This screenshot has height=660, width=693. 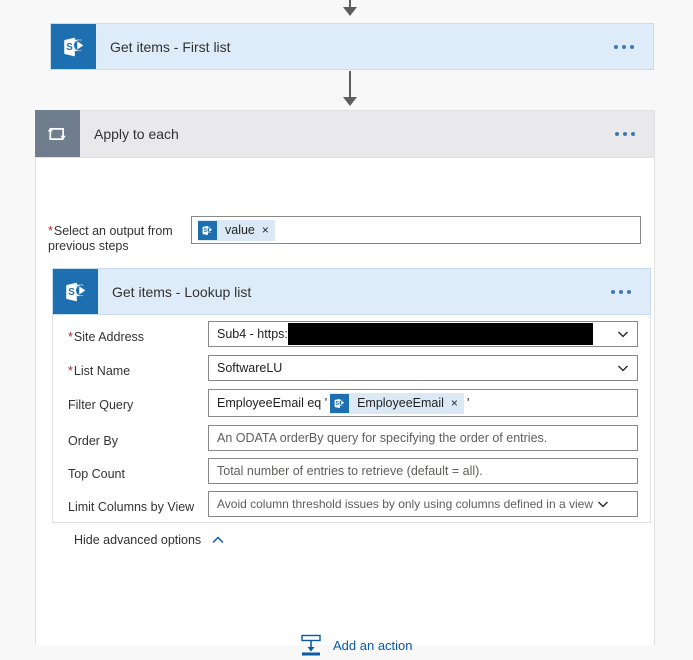 I want to click on site-address-dropdown: Sub4 - https:, so click(x=423, y=334).